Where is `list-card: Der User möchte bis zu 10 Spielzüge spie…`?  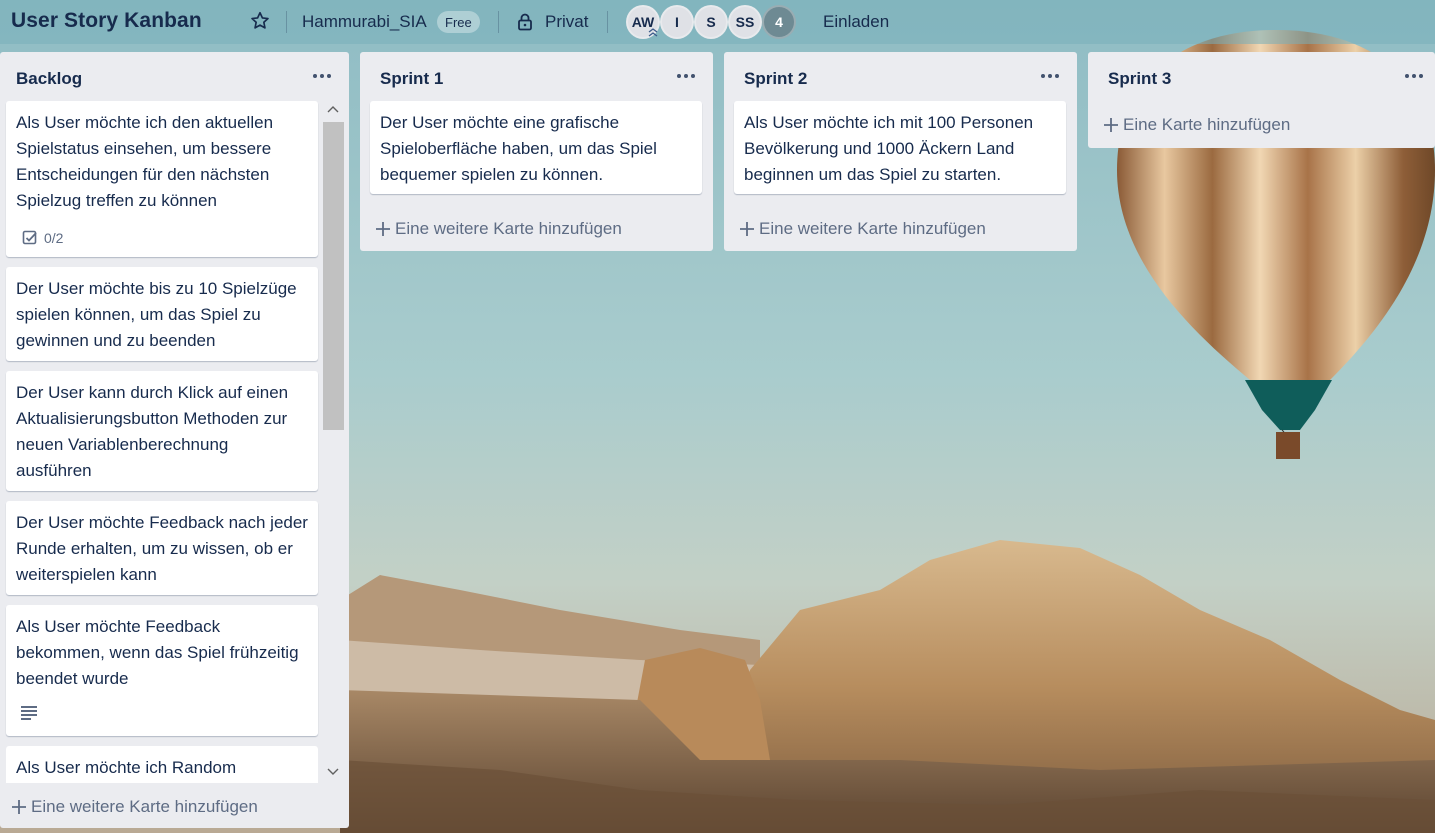
list-card: Der User möchte bis zu 10 Spielzüge spie… is located at coordinates (162, 314).